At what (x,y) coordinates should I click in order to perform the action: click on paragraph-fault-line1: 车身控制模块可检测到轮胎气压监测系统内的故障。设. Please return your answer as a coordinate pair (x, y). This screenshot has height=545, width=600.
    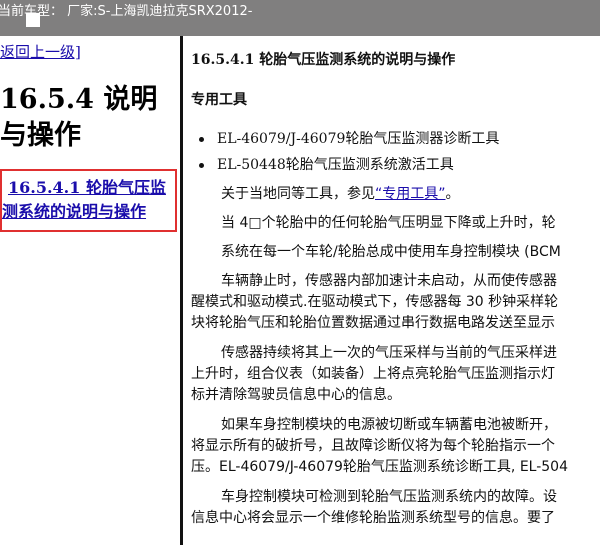
    Looking at the image, I should click on (389, 497).